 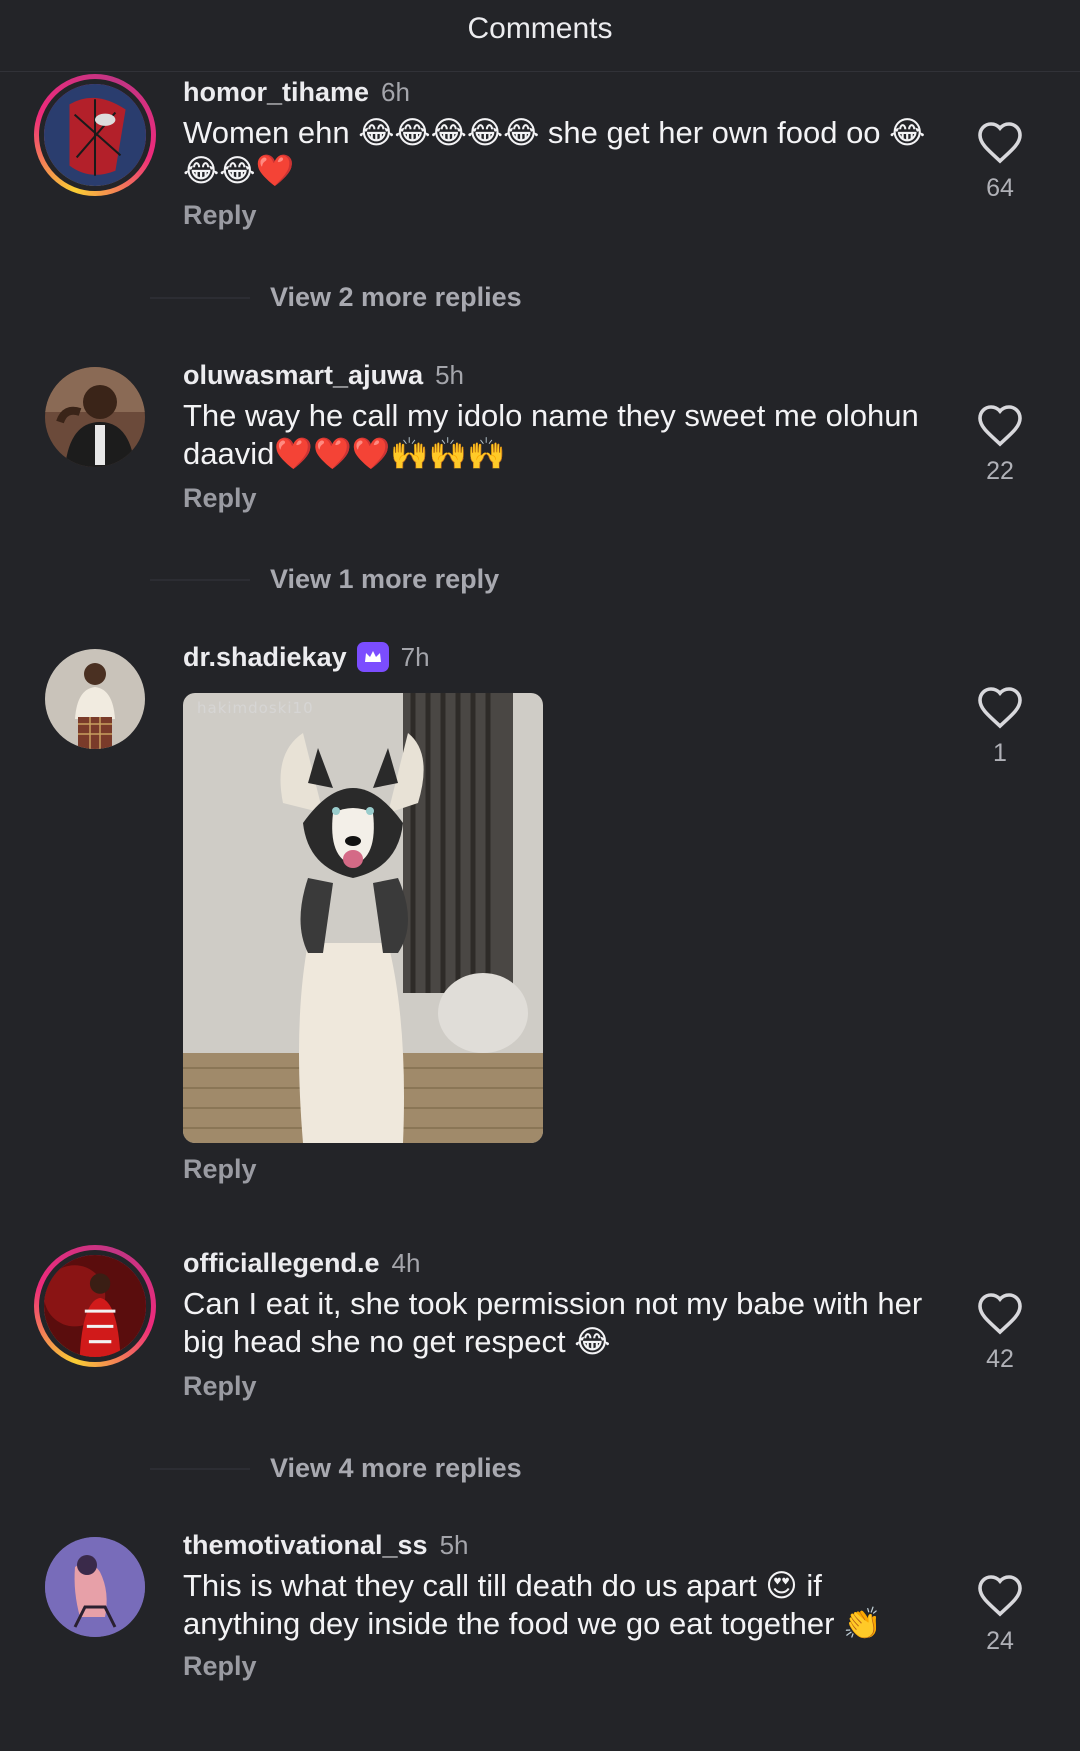 What do you see at coordinates (281, 1263) in the screenshot?
I see `username: officiallegend.e` at bounding box center [281, 1263].